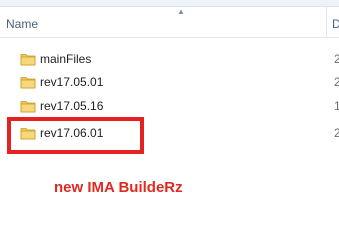  Describe the element at coordinates (326, 22) in the screenshot. I see `column-divider` at that location.